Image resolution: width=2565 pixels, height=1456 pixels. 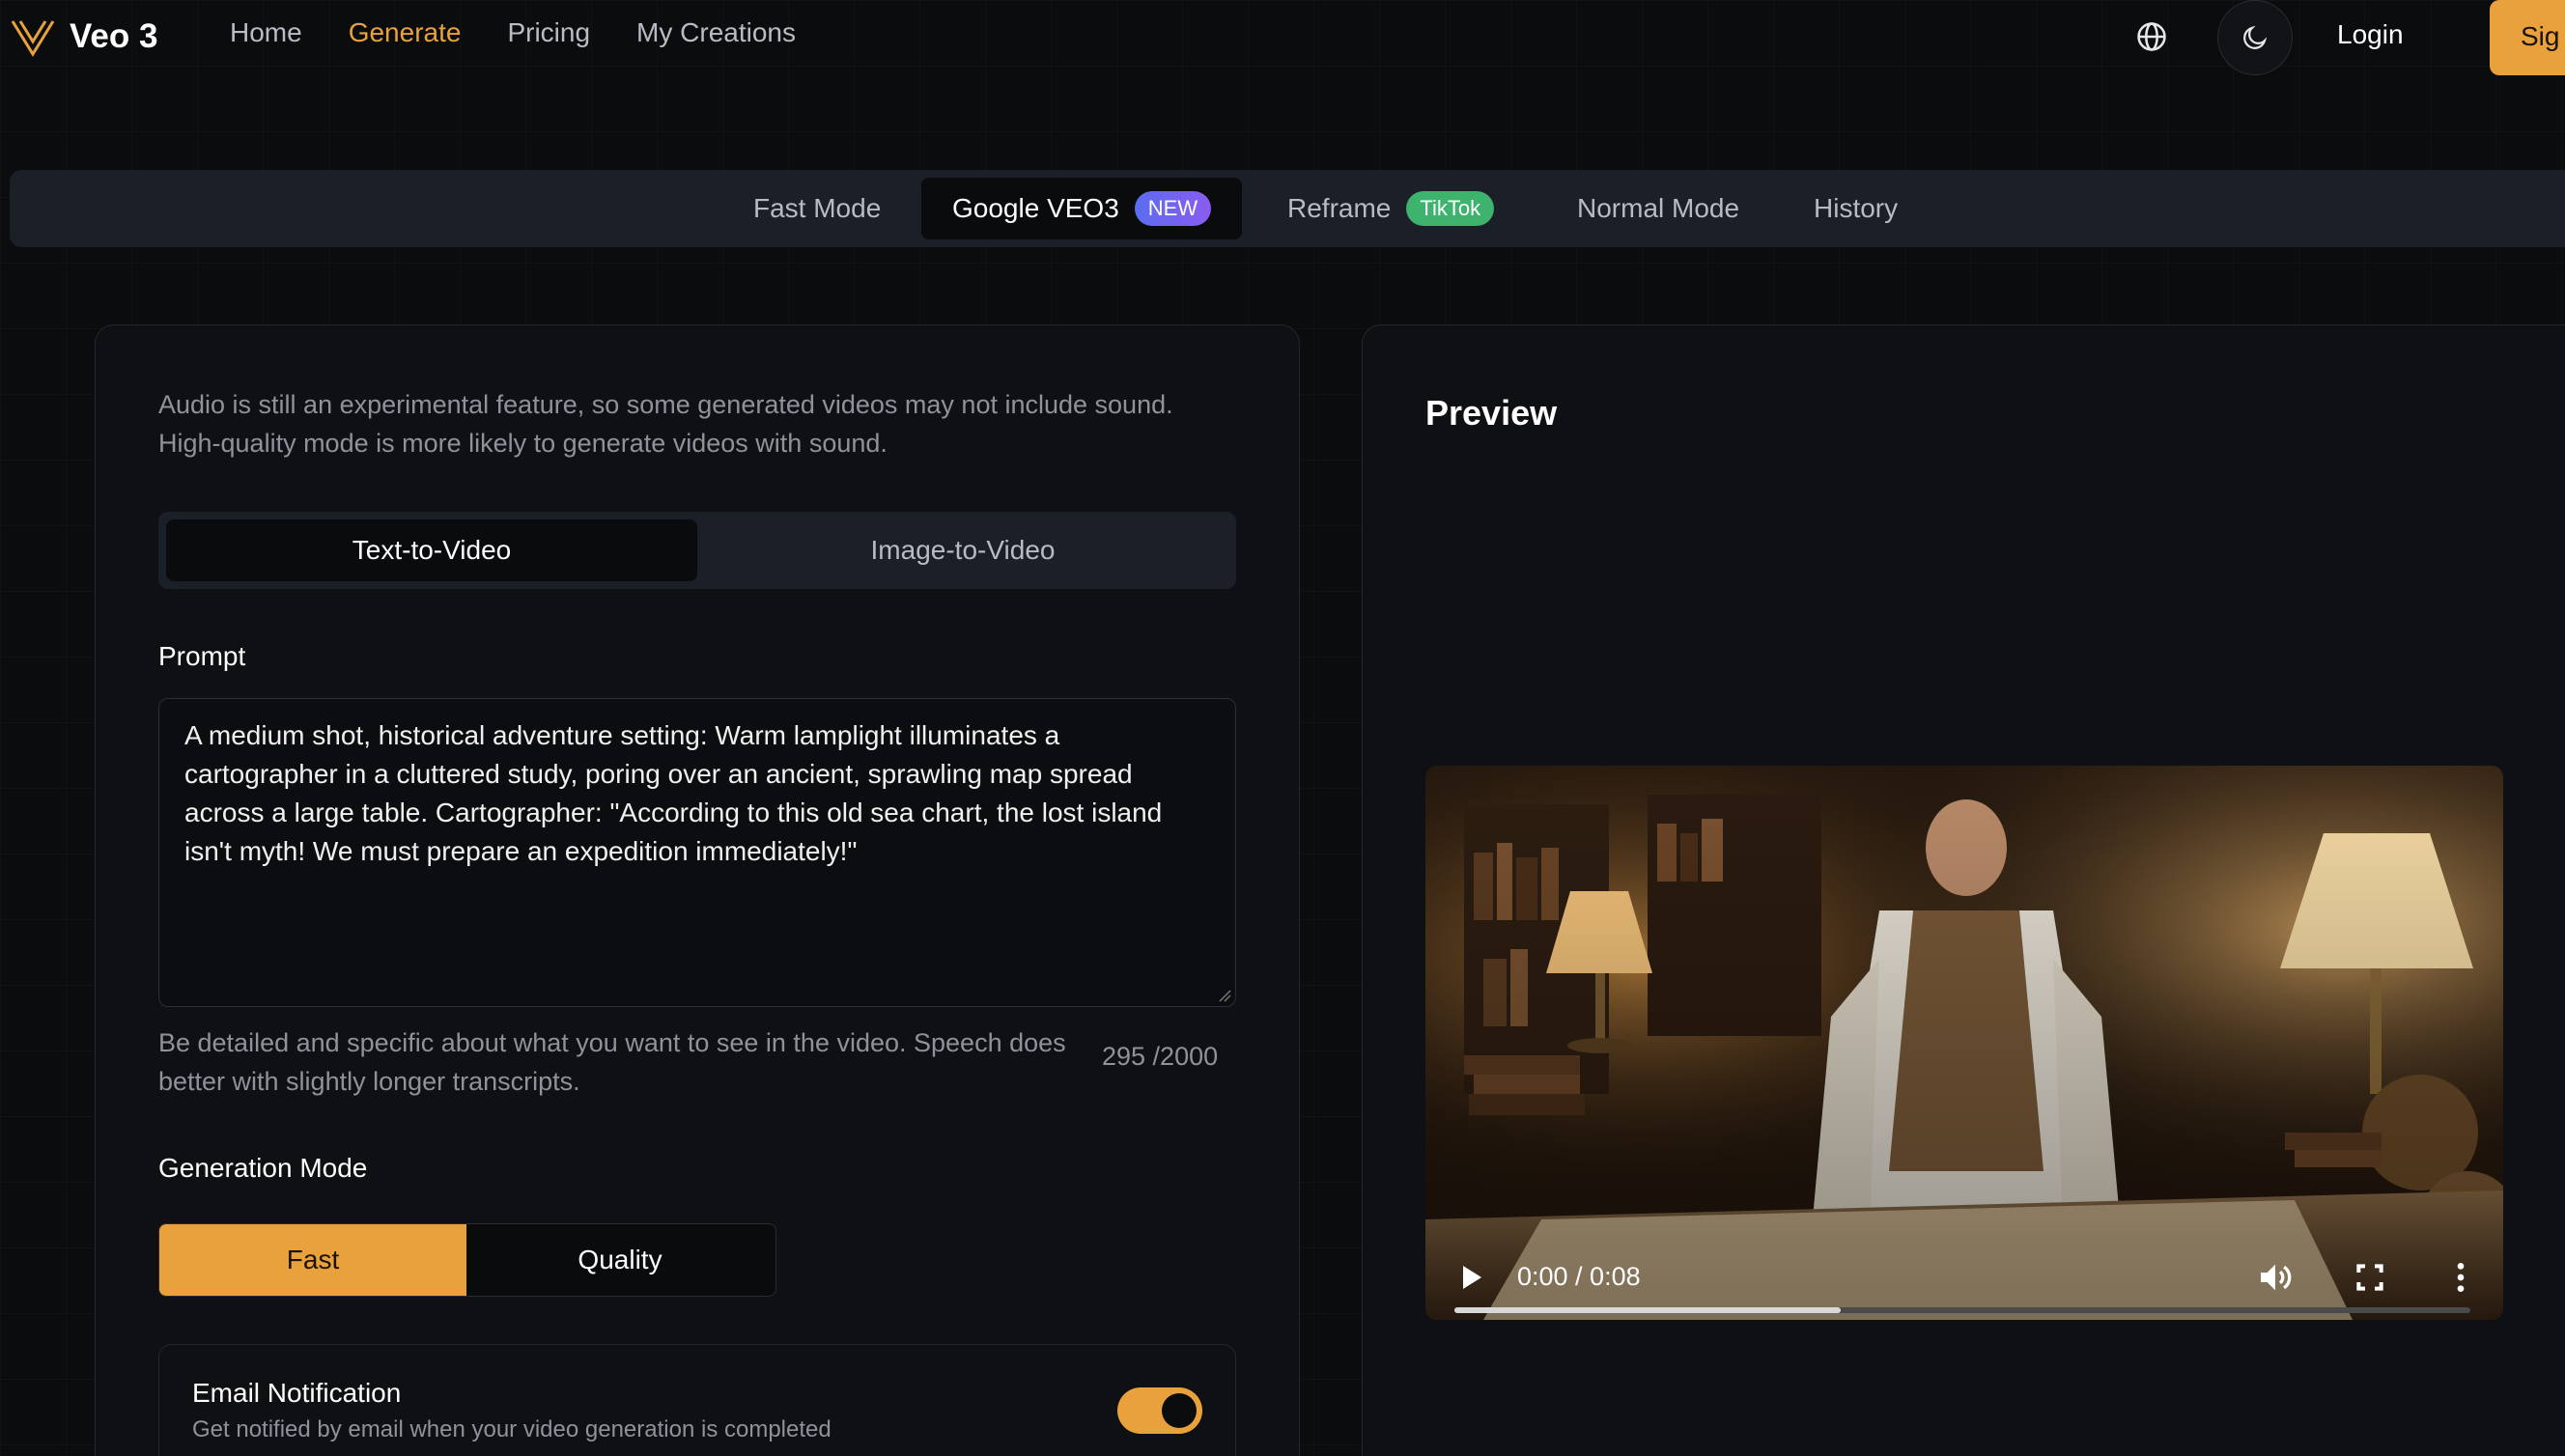 What do you see at coordinates (431, 550) in the screenshot?
I see `text-to-video-option: Text-to-Video` at bounding box center [431, 550].